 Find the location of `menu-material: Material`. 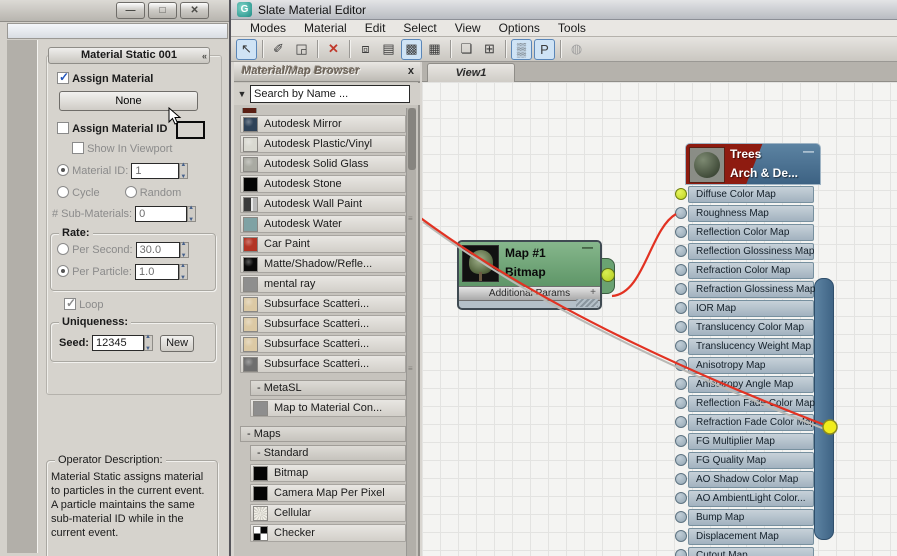

menu-material: Material is located at coordinates (325, 28).